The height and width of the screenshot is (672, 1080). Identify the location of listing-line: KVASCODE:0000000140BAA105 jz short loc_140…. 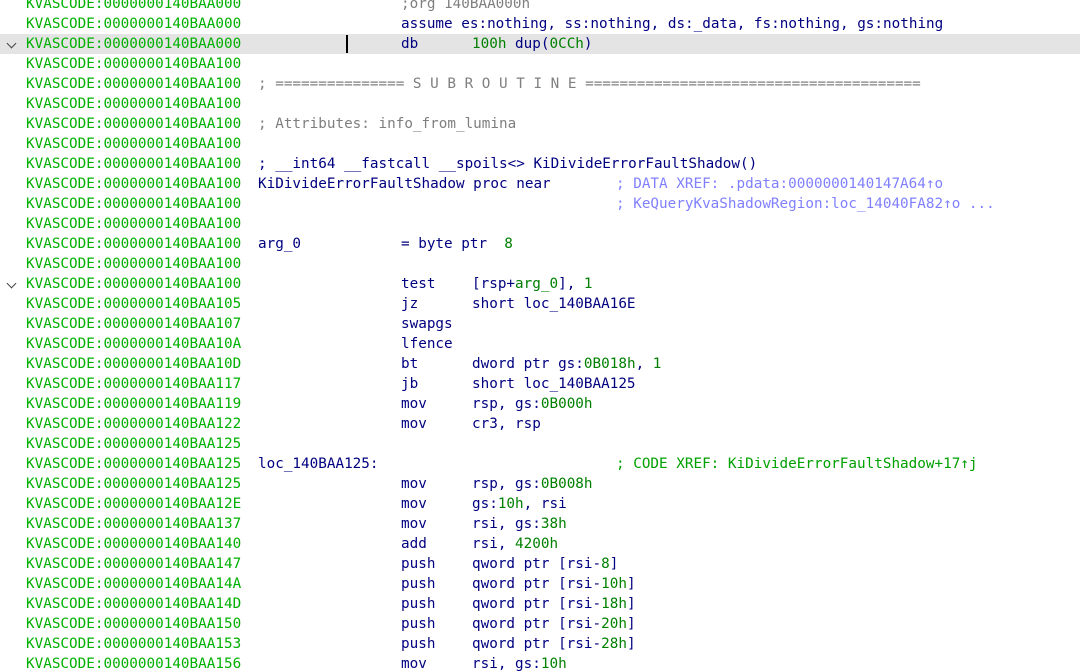
(540, 304).